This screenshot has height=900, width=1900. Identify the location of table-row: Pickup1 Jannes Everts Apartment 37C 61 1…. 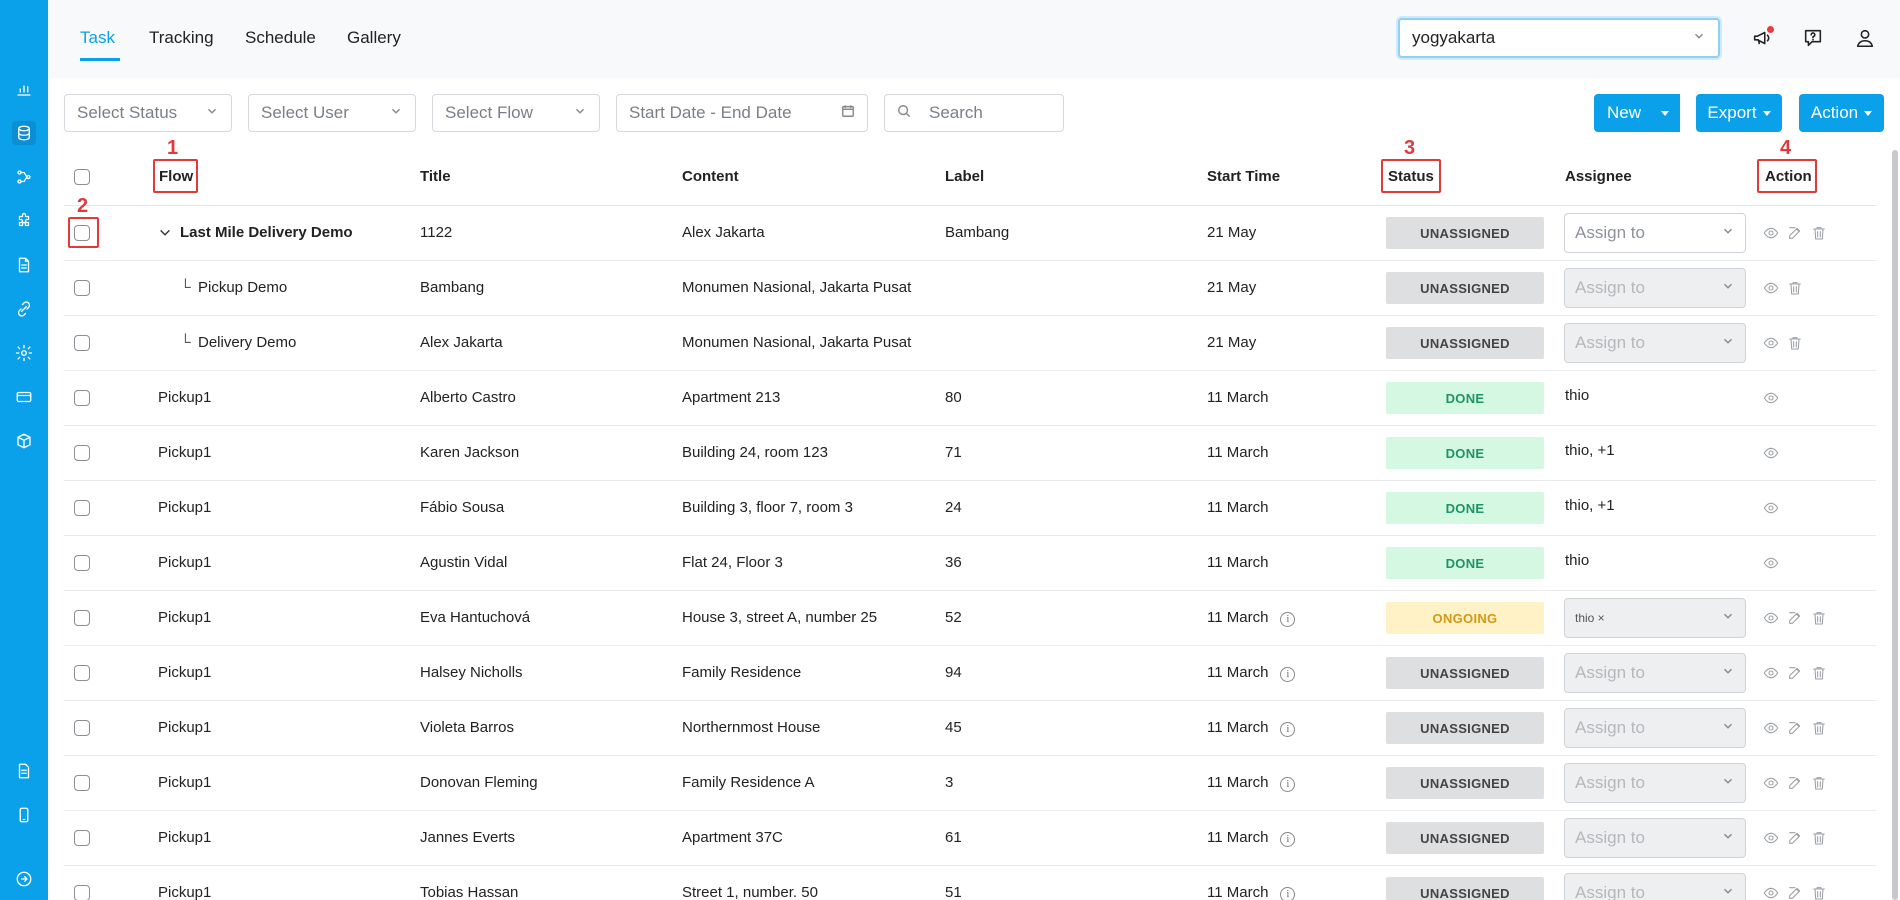
(970, 838).